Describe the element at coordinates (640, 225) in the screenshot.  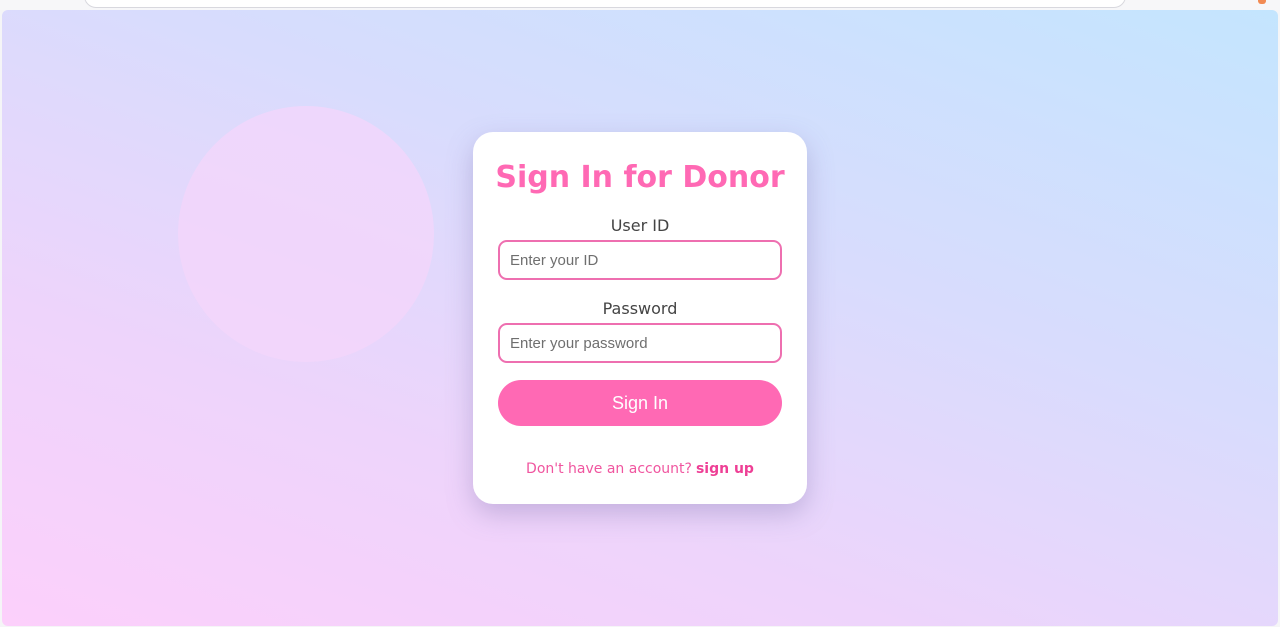
I see `user-id-label: User ID` at that location.